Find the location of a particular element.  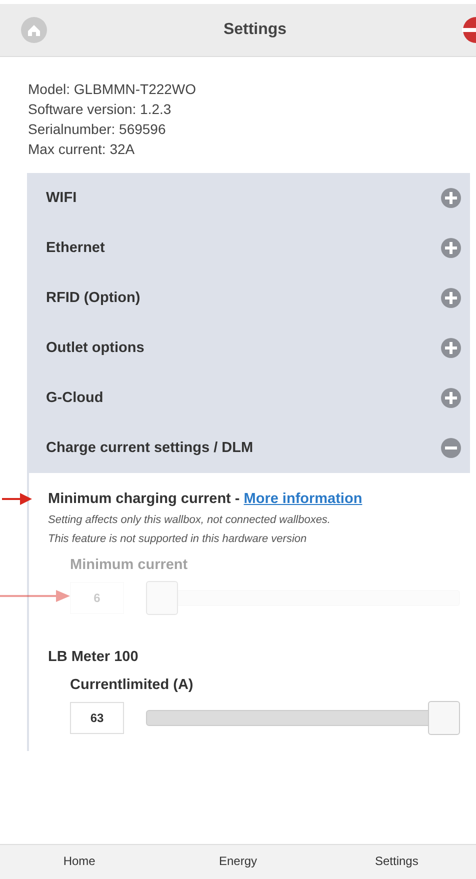

slider-thumb is located at coordinates (444, 718).